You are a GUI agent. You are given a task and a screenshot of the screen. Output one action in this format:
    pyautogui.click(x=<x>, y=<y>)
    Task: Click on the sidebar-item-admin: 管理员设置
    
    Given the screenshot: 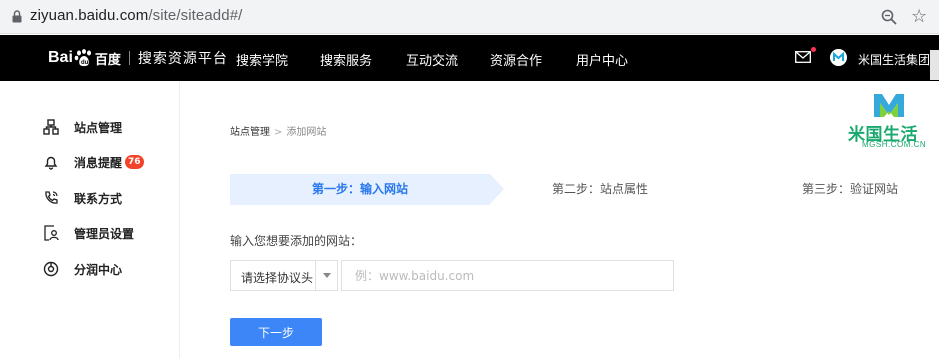 What is the action you would take?
    pyautogui.click(x=88, y=233)
    